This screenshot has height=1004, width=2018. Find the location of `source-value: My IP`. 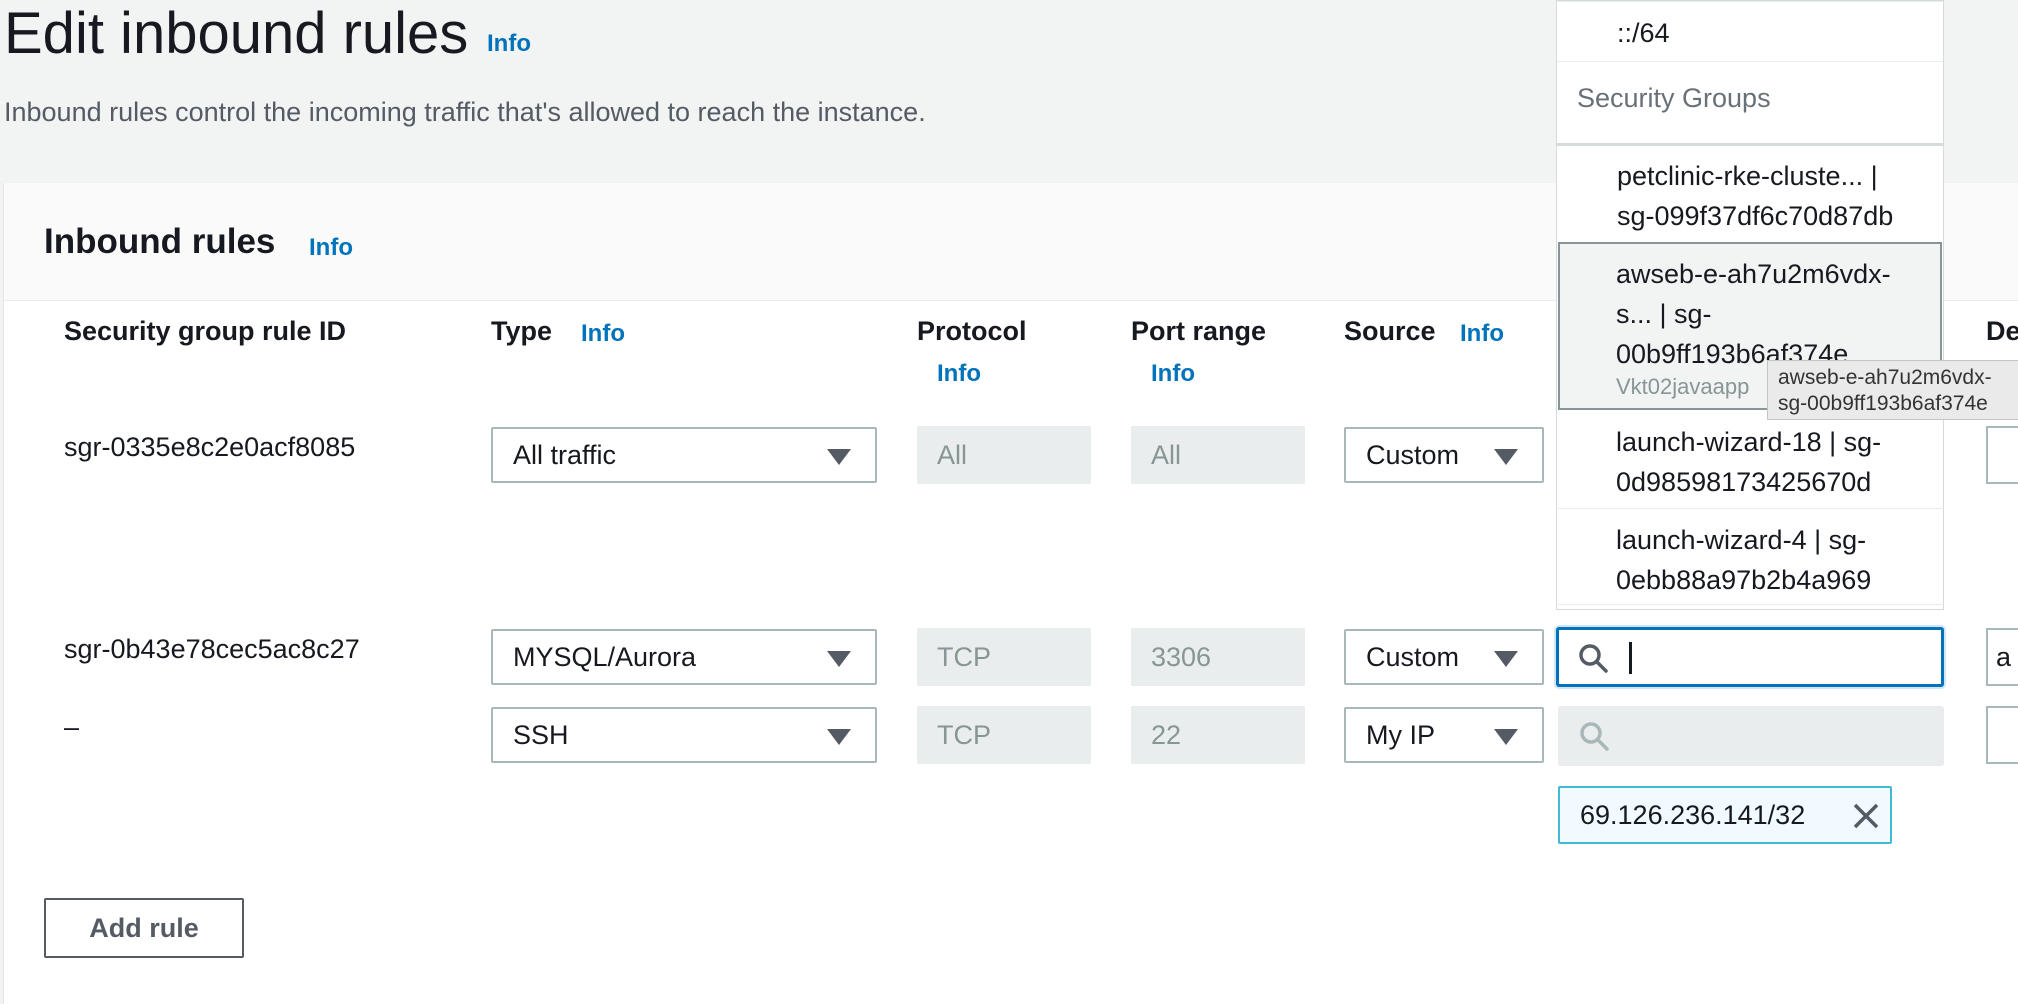

source-value: My IP is located at coordinates (1401, 735).